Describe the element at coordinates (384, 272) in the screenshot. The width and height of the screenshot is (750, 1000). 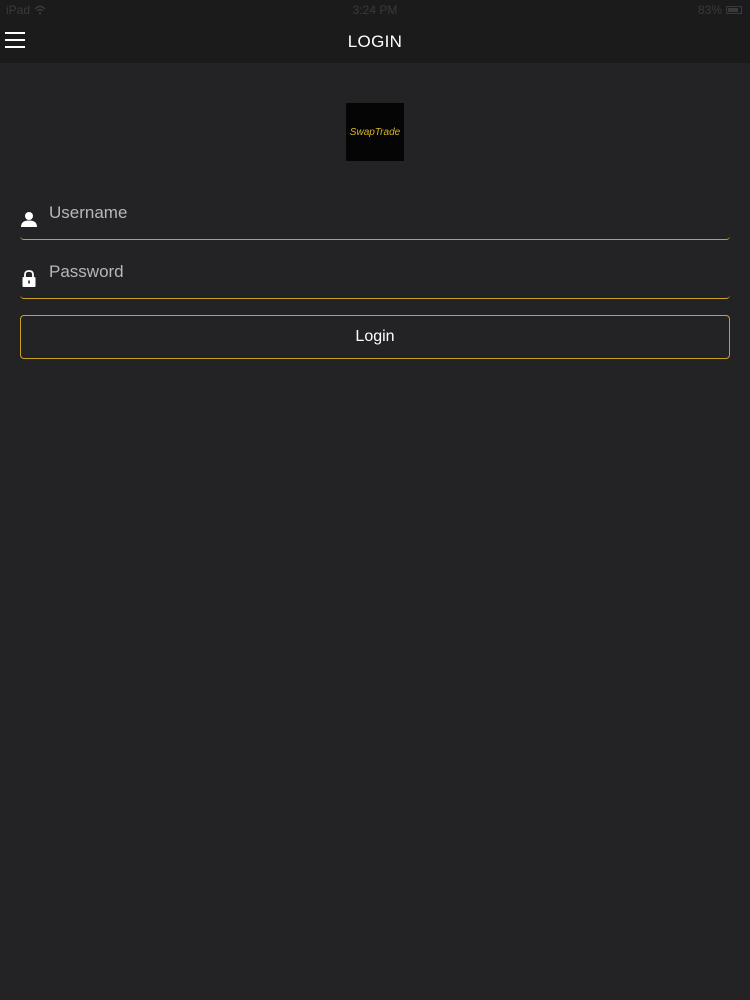
I see `password-input` at that location.